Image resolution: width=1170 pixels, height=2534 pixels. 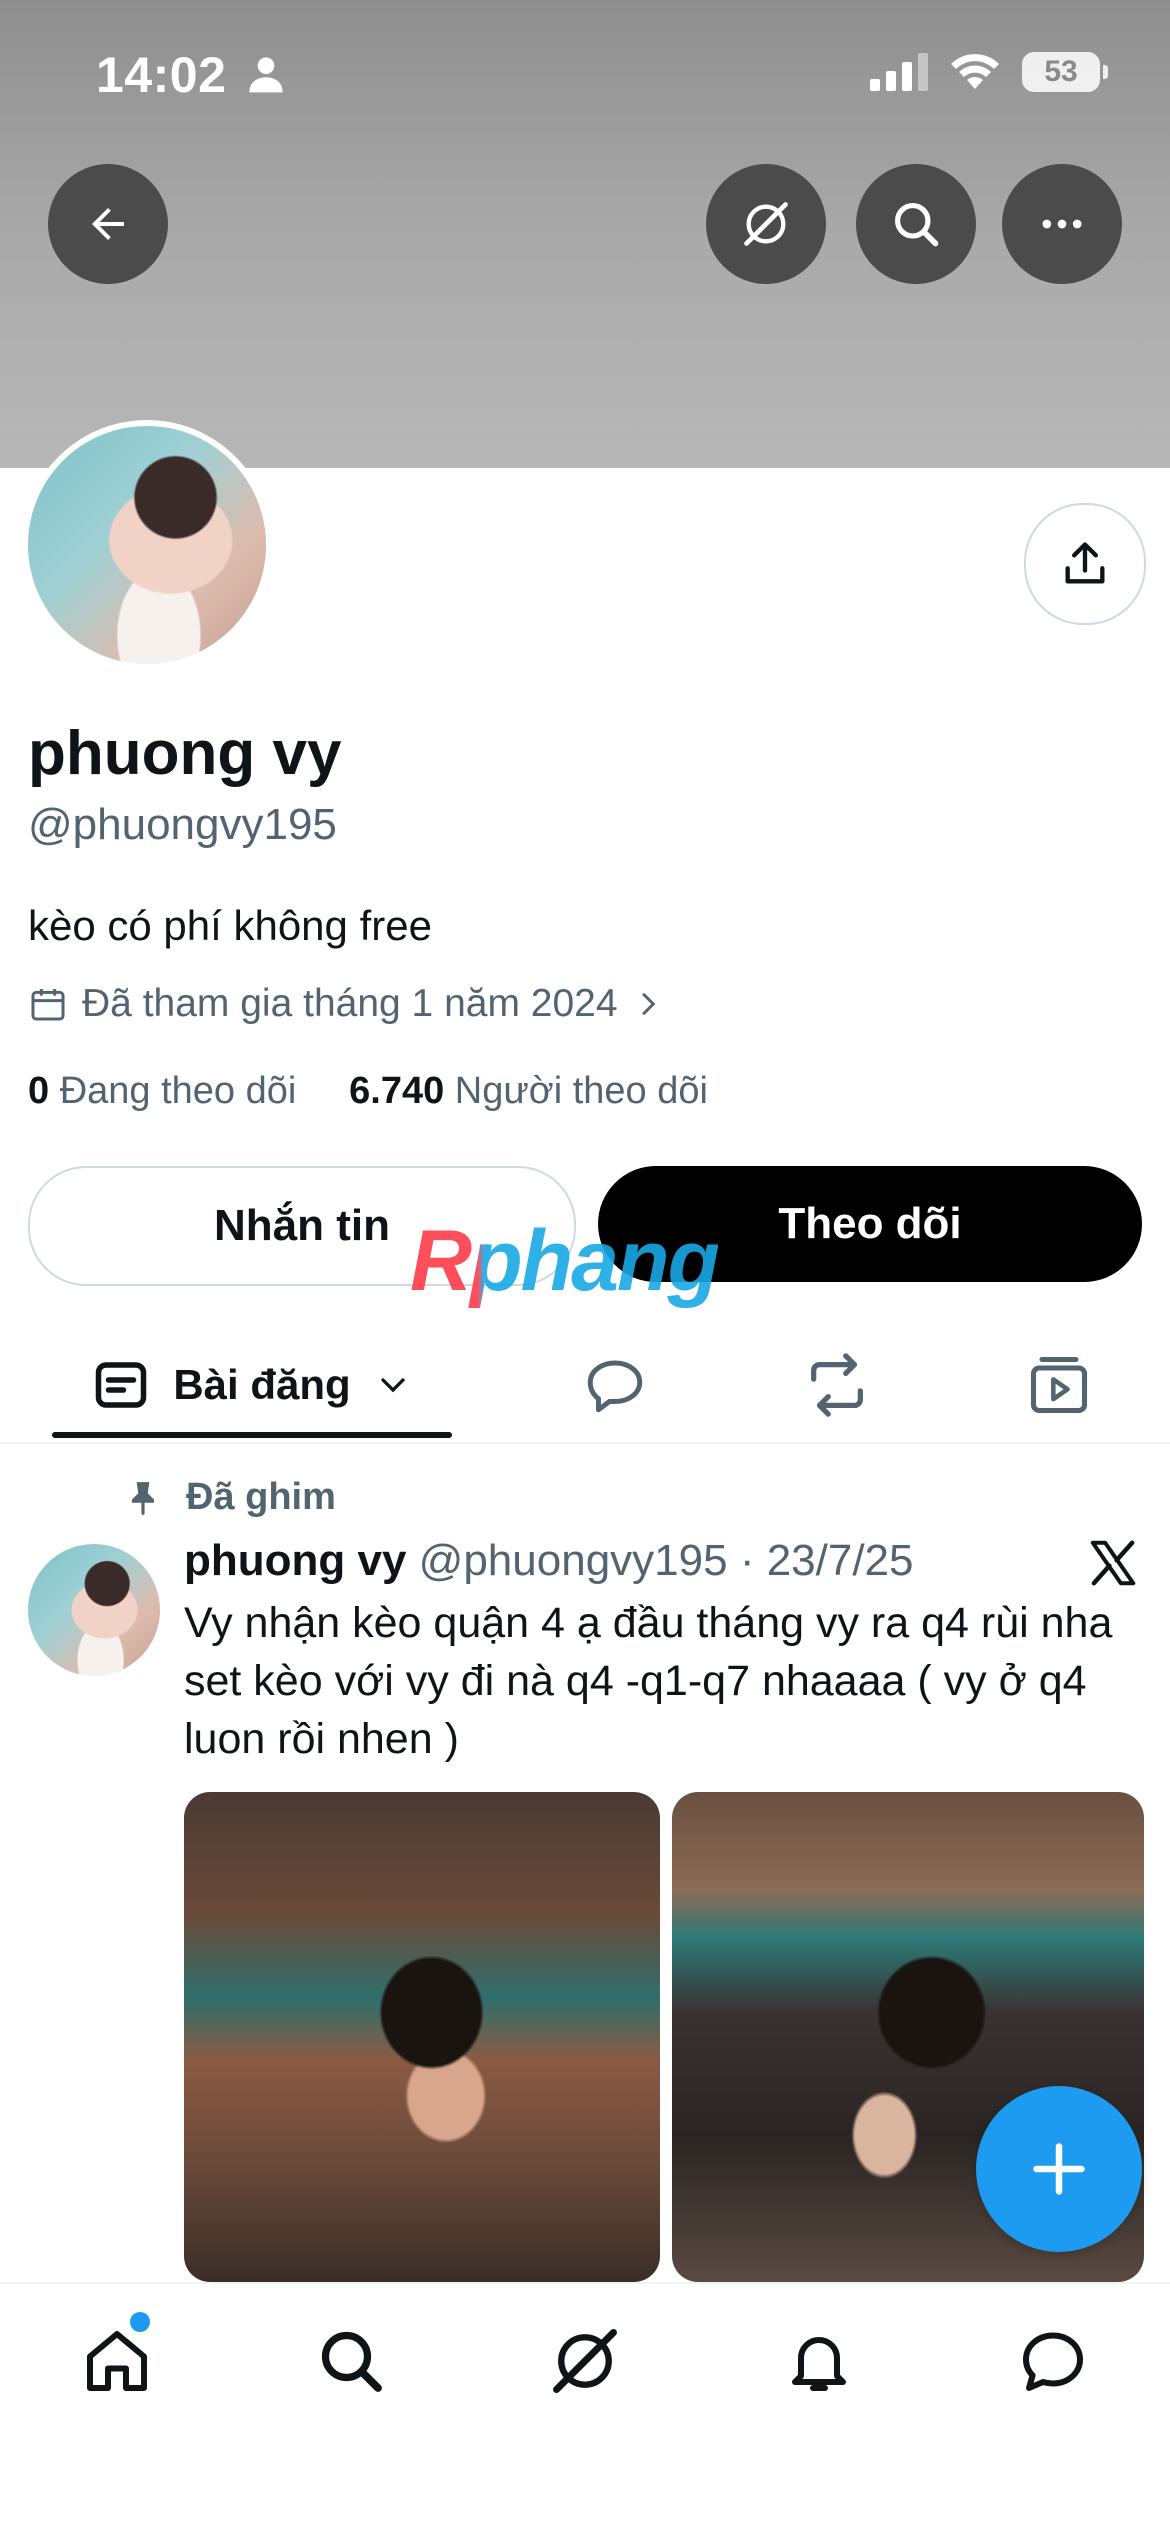 I want to click on joined-date-text: Đã tham gia tháng 1 năm 2024, so click(x=350, y=1003).